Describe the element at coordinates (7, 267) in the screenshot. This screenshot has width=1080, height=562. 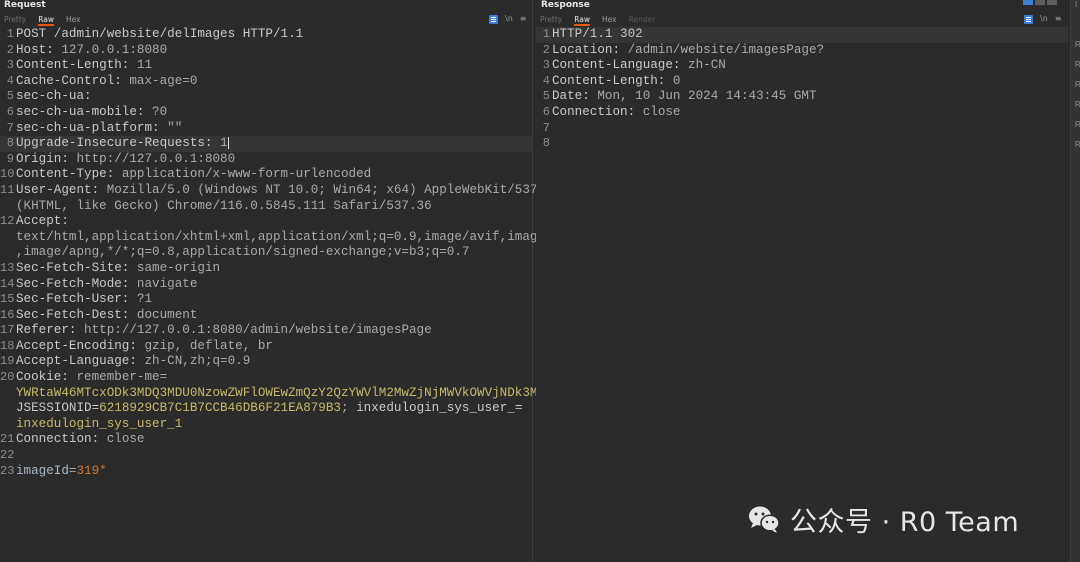
I see `line-number: 13` at that location.